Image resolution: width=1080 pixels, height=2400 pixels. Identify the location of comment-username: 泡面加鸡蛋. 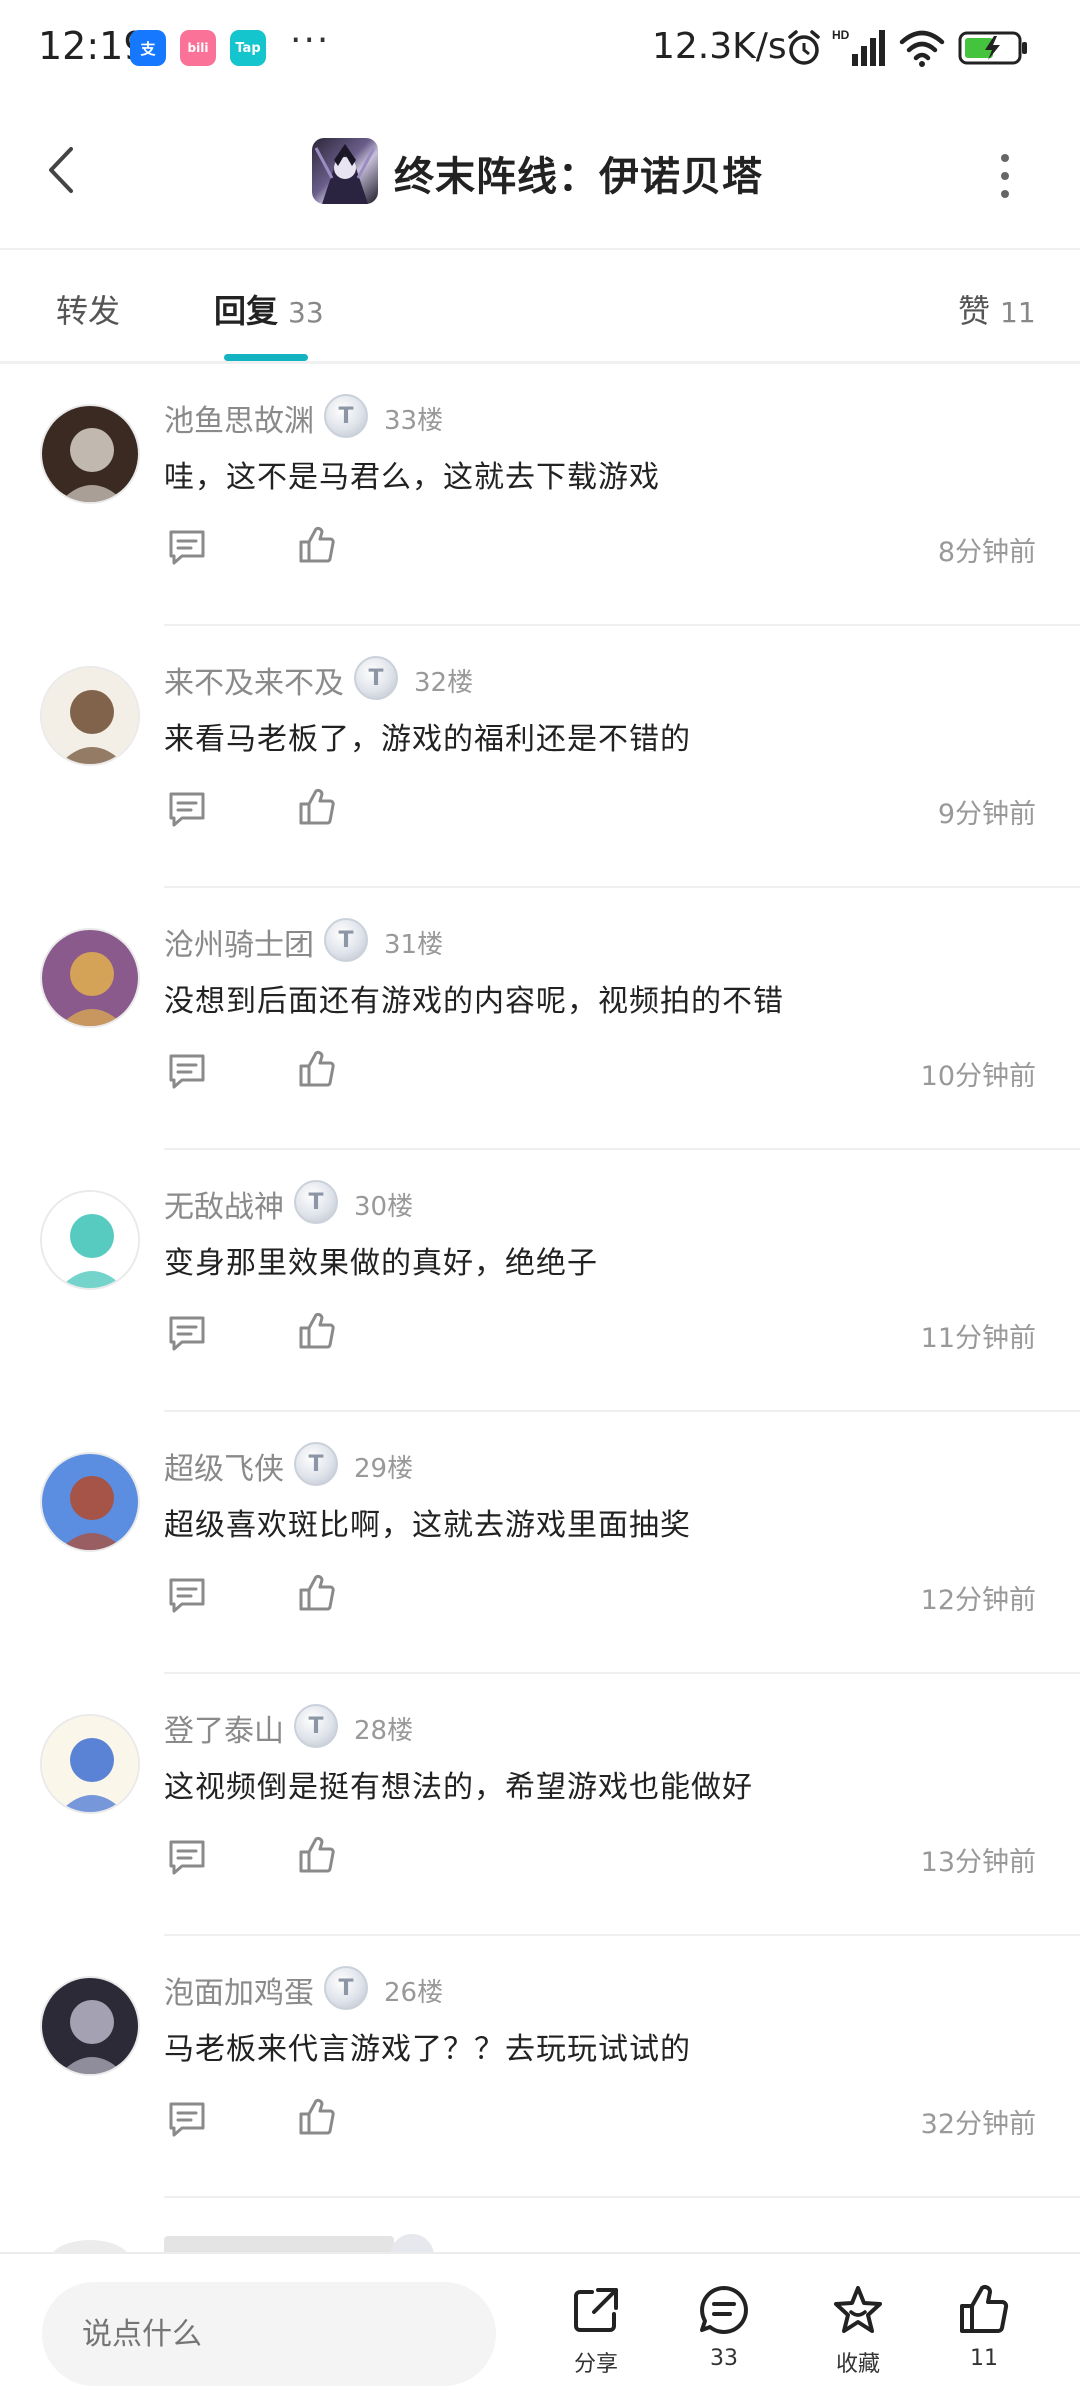
(239, 1990).